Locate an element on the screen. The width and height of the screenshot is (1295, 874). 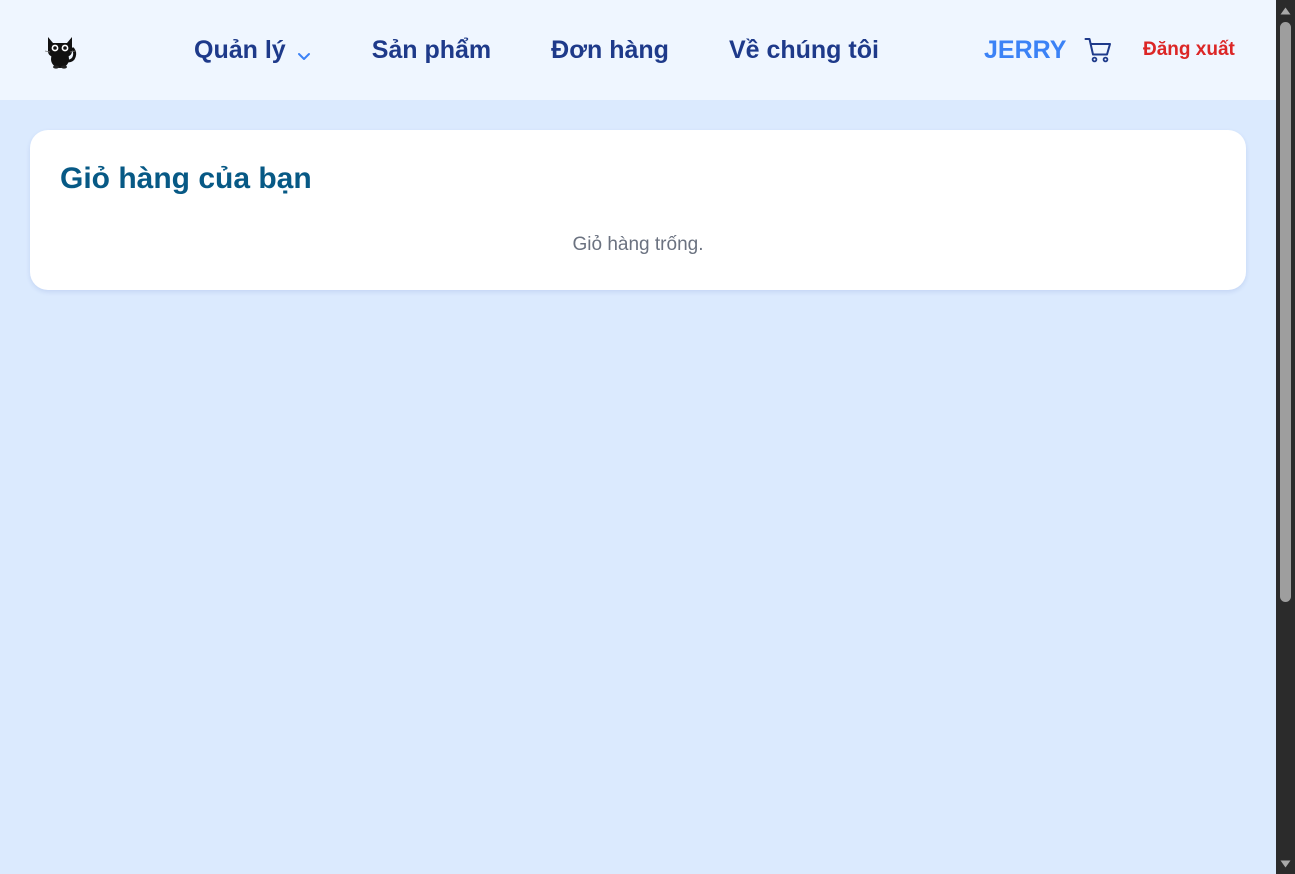
nav-item-orders: Đơn hàng is located at coordinates (610, 50).